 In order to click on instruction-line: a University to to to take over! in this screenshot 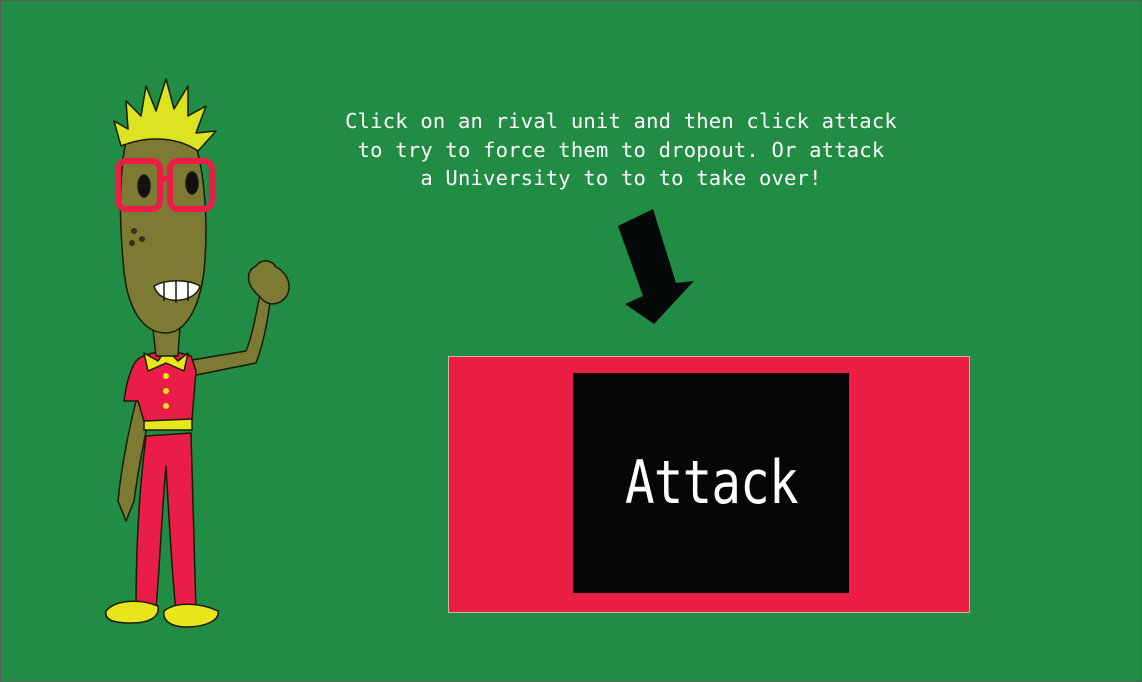, I will do `click(621, 178)`.